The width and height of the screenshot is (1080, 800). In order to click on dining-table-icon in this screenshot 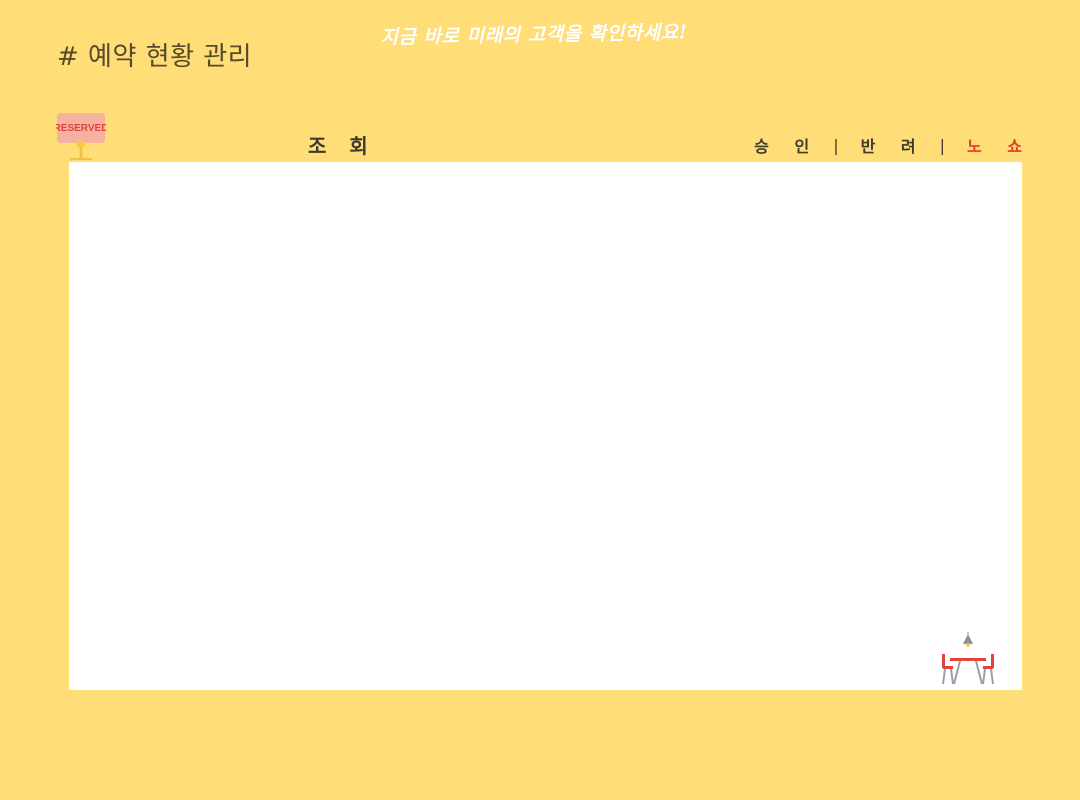, I will do `click(968, 658)`.